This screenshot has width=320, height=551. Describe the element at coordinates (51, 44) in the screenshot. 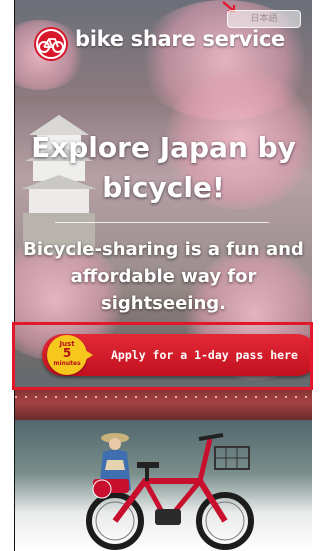

I see `bicycle-logo-icon` at that location.